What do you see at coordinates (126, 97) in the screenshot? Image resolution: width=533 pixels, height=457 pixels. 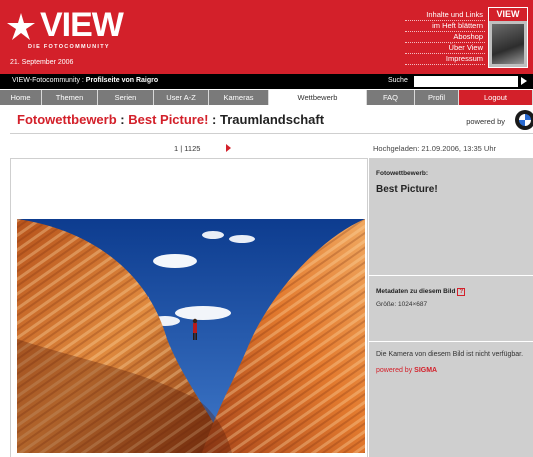 I see `tab-serien: Serien` at bounding box center [126, 97].